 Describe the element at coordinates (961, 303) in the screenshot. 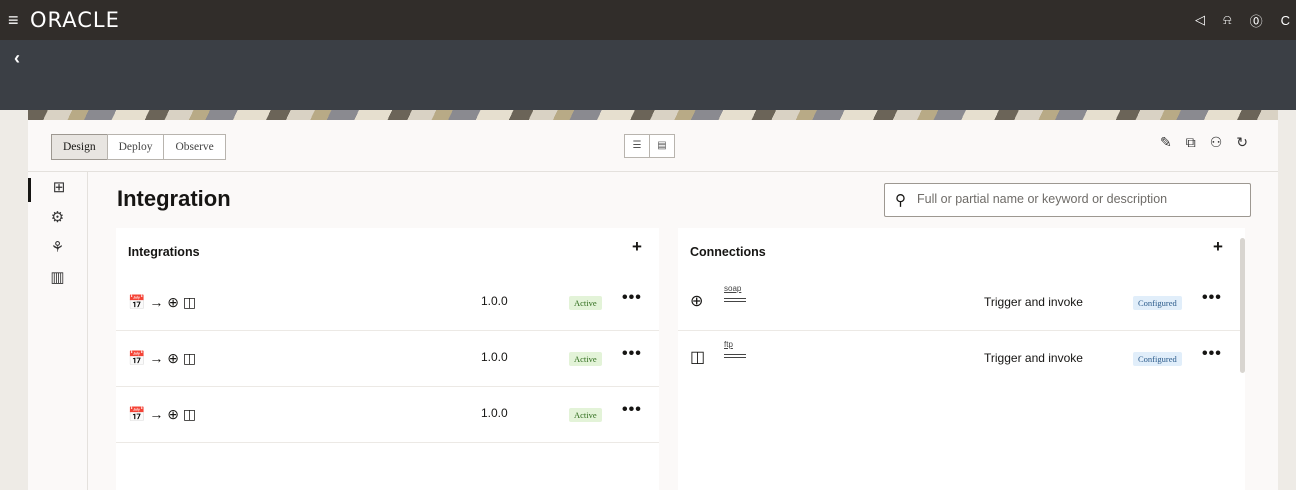

I see `connection-row: ⊕ soap Trigger and invoke Configured •••` at that location.